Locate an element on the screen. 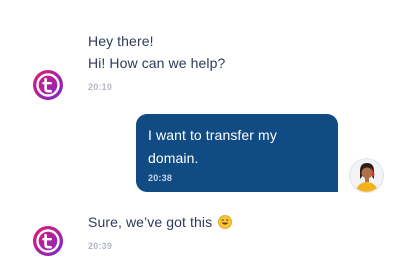 The image size is (416, 260). message-timestamp: 20:39 is located at coordinates (100, 246).